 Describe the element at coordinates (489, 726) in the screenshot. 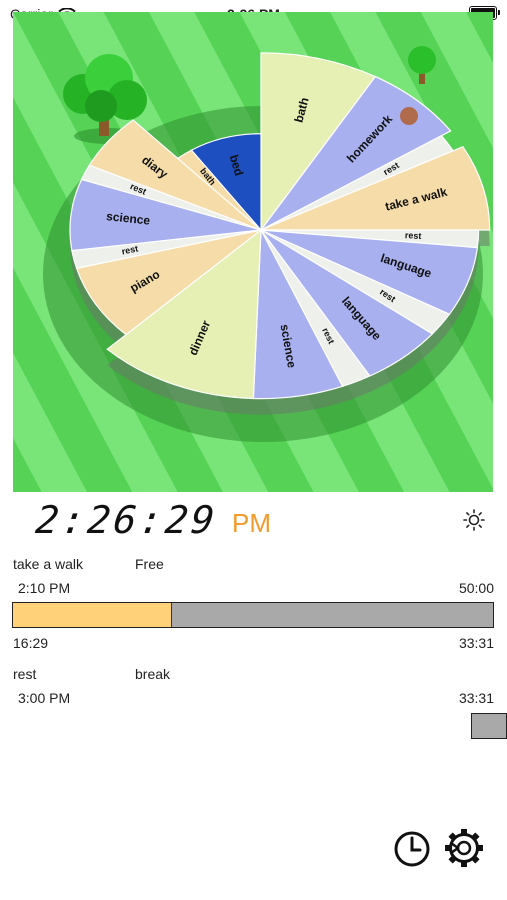

I see `next-task-bar` at that location.